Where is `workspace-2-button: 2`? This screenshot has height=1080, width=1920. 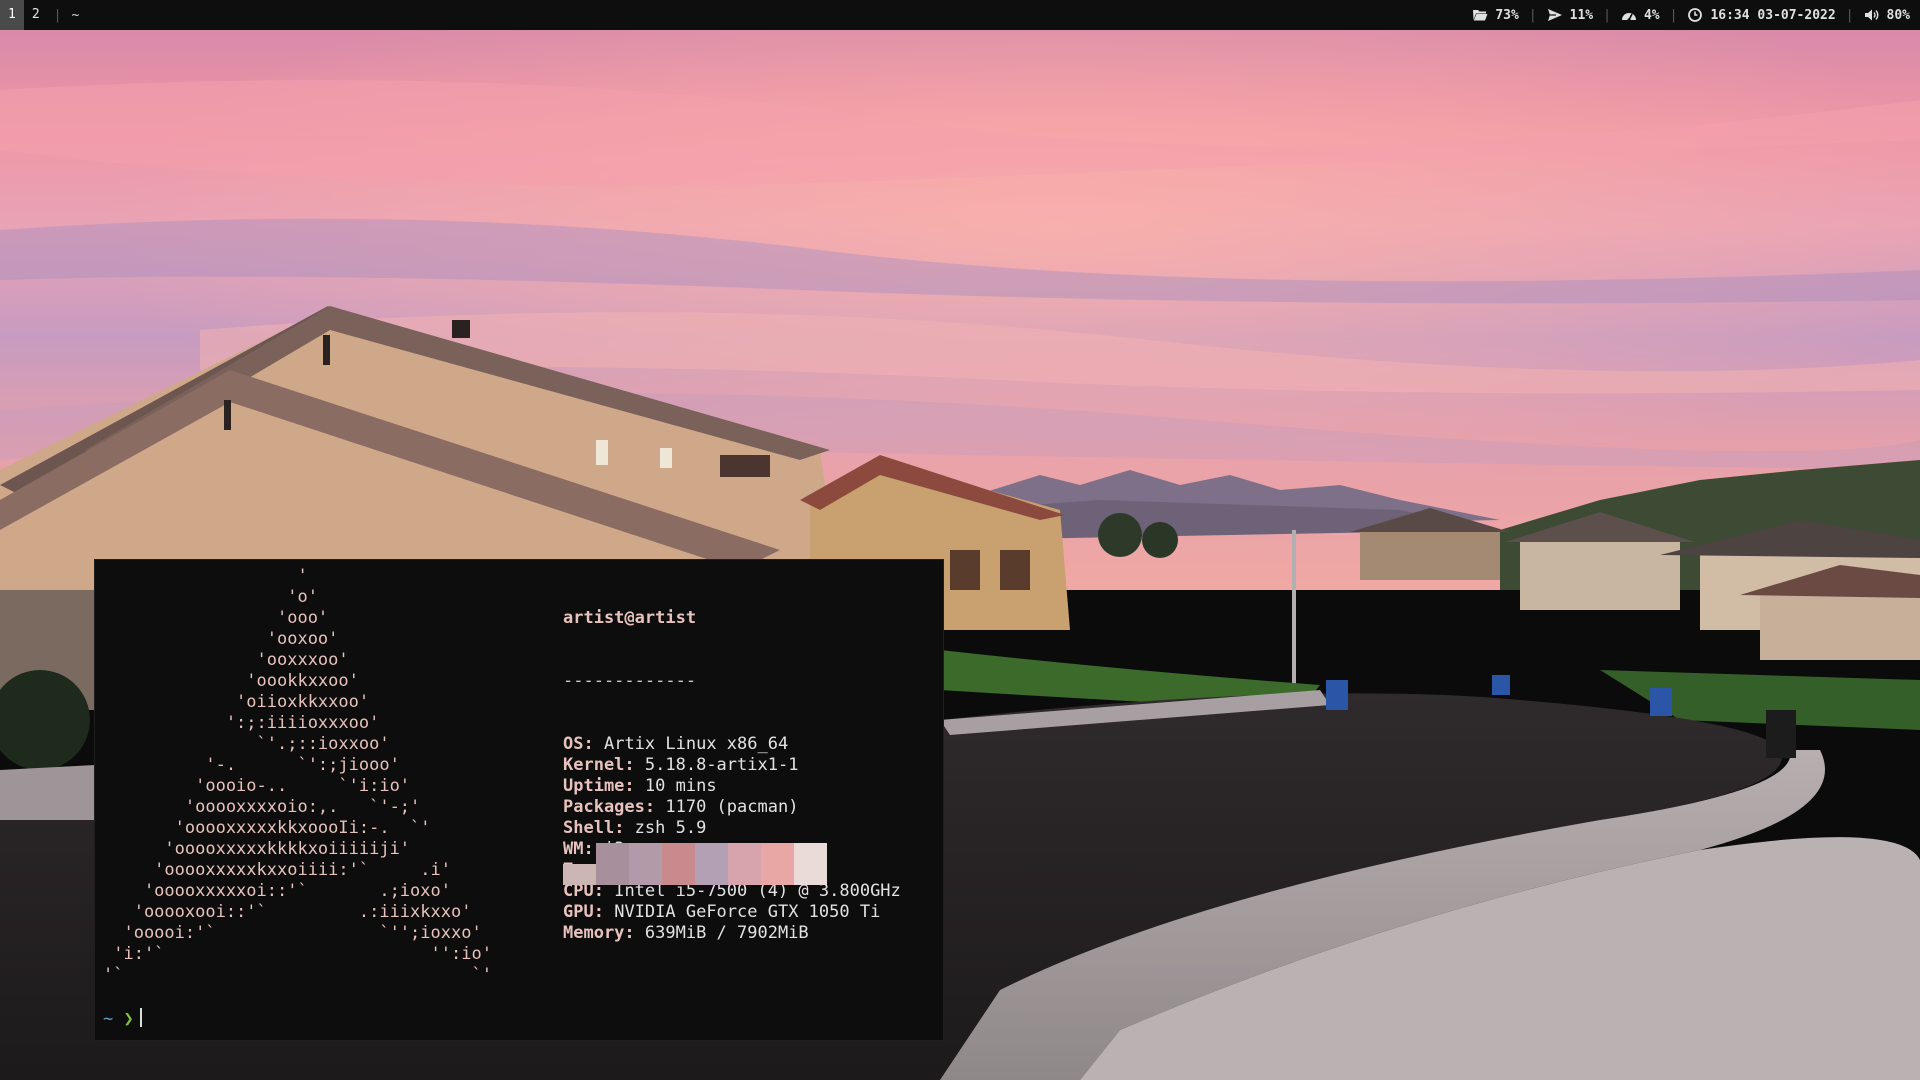
workspace-2-button: 2 is located at coordinates (36, 15).